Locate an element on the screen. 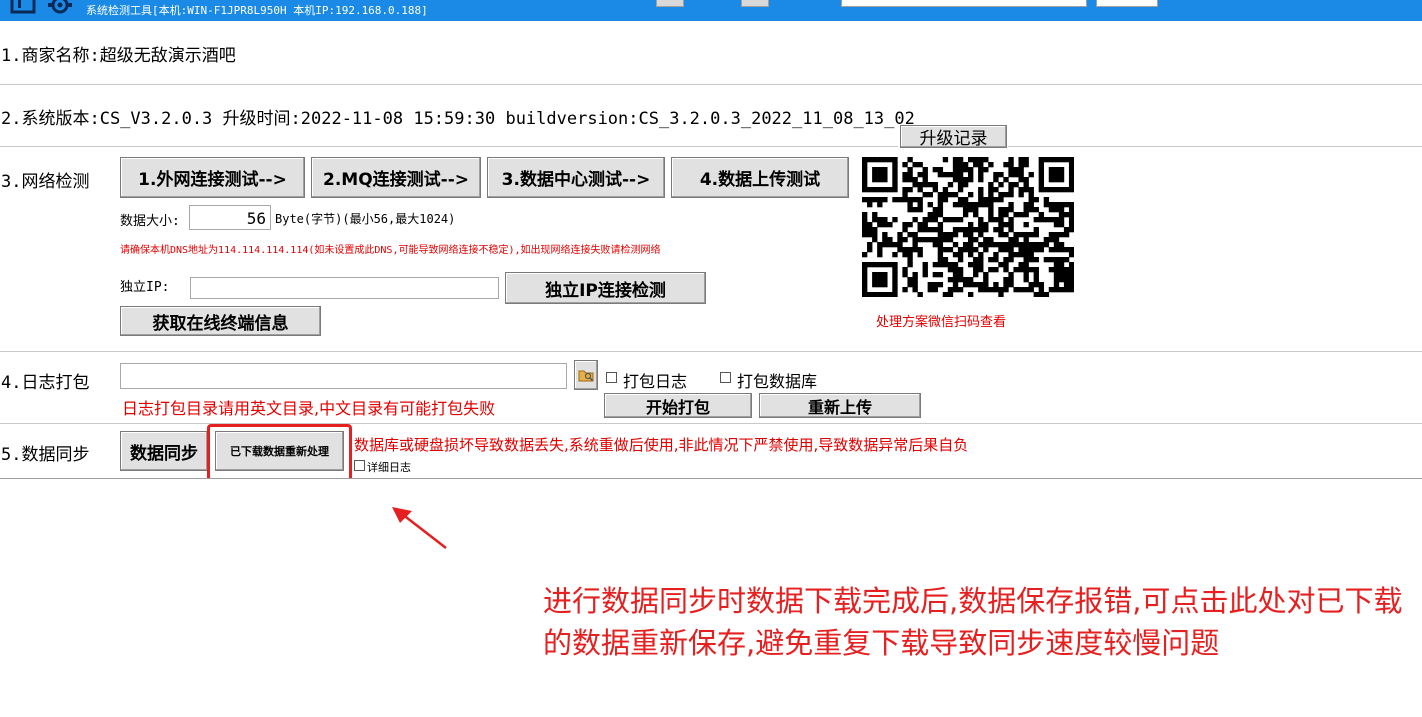 This screenshot has height=717, width=1422. annotation-arrow-icon is located at coordinates (419, 528).